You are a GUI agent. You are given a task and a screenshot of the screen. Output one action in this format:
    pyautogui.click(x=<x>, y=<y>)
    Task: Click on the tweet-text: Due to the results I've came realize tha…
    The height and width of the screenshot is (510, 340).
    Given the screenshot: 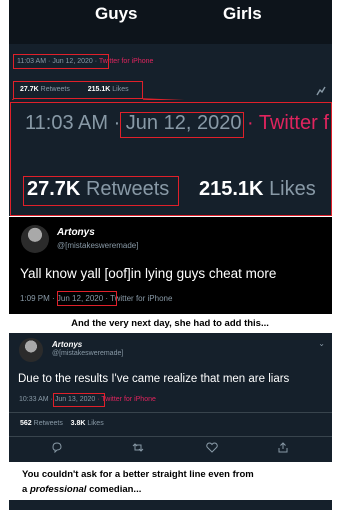 What is the action you would take?
    pyautogui.click(x=154, y=379)
    